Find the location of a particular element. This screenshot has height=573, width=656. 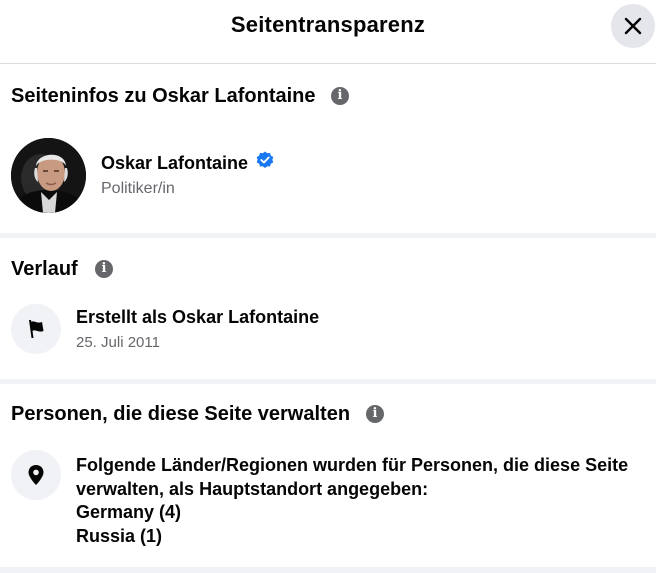

location-pin-icon is located at coordinates (36, 475).